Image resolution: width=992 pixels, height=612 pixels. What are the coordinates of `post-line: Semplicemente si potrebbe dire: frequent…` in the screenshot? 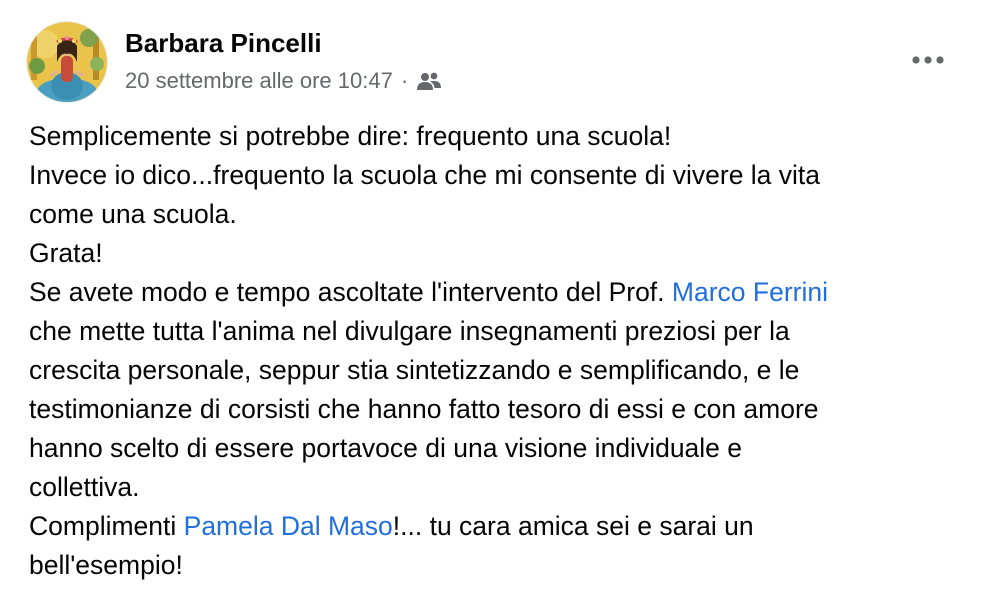 It's located at (350, 136).